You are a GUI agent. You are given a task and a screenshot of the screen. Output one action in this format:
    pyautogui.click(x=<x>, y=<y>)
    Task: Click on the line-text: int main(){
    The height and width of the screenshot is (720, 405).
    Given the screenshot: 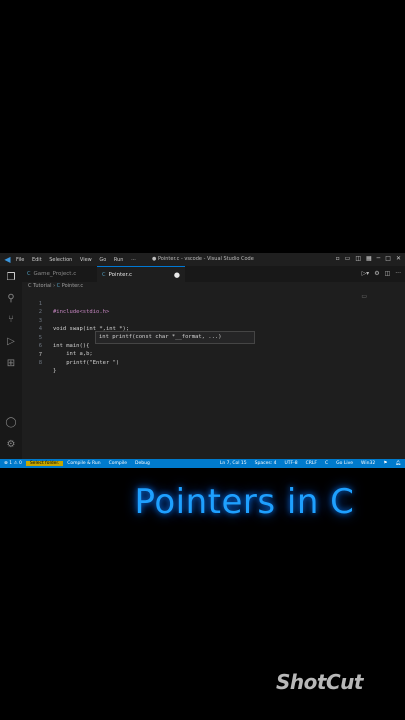 What is the action you would take?
    pyautogui.click(x=71, y=346)
    